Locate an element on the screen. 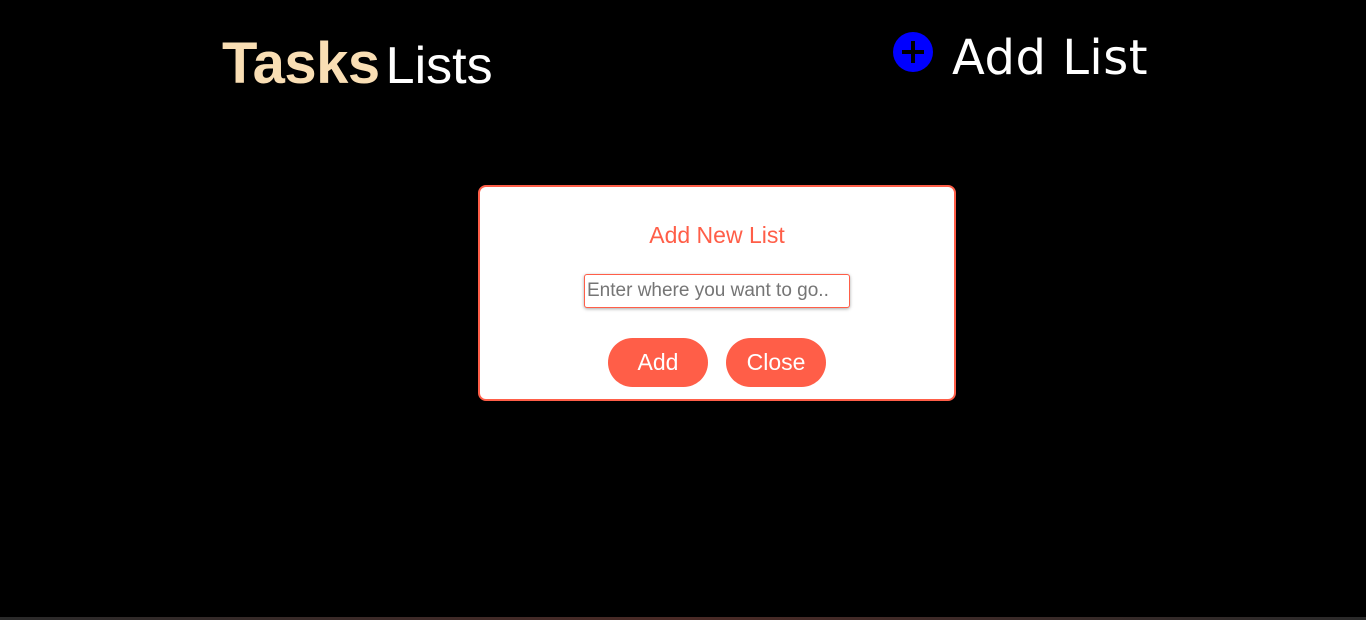 The width and height of the screenshot is (1366, 620). add-button: Add is located at coordinates (658, 362).